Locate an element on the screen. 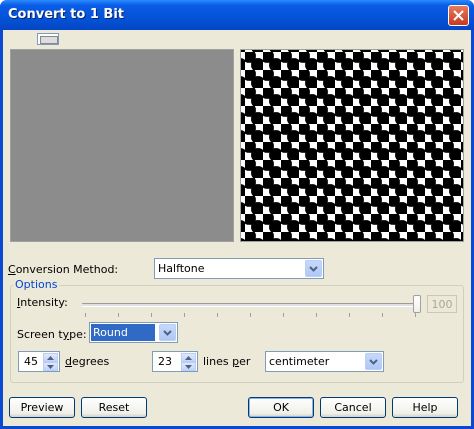  lines-spinner: 23 is located at coordinates (175, 361).